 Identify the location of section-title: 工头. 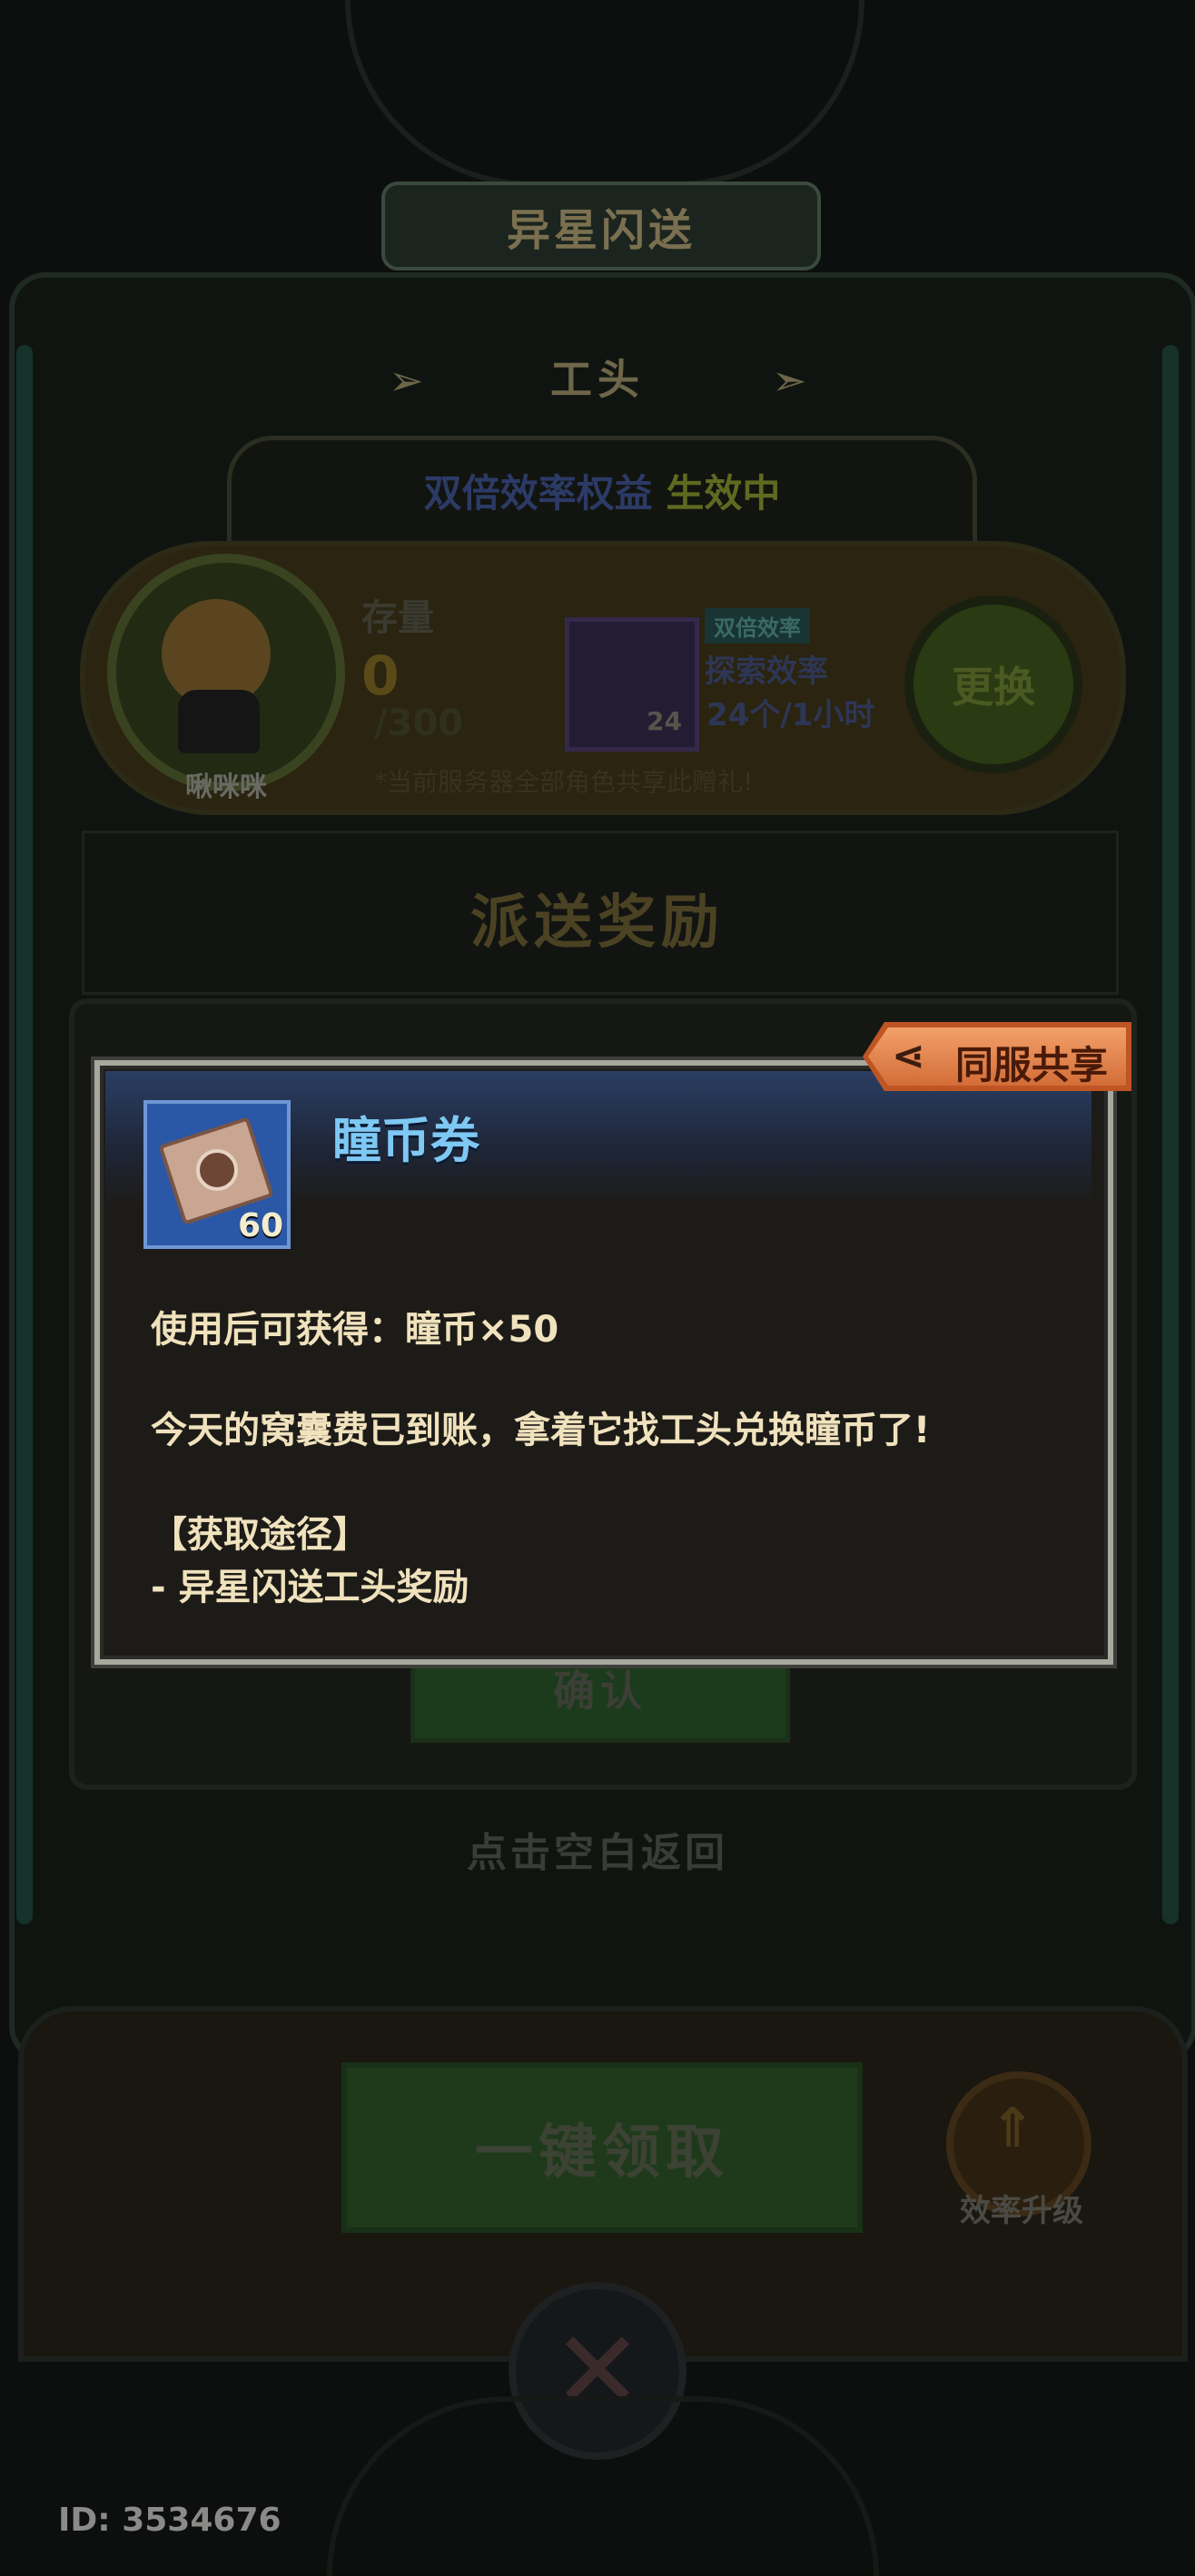
(597, 379).